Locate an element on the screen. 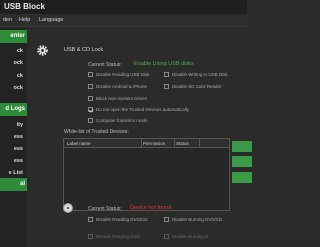  cd-status-value: Device not found is located at coordinates (151, 208).